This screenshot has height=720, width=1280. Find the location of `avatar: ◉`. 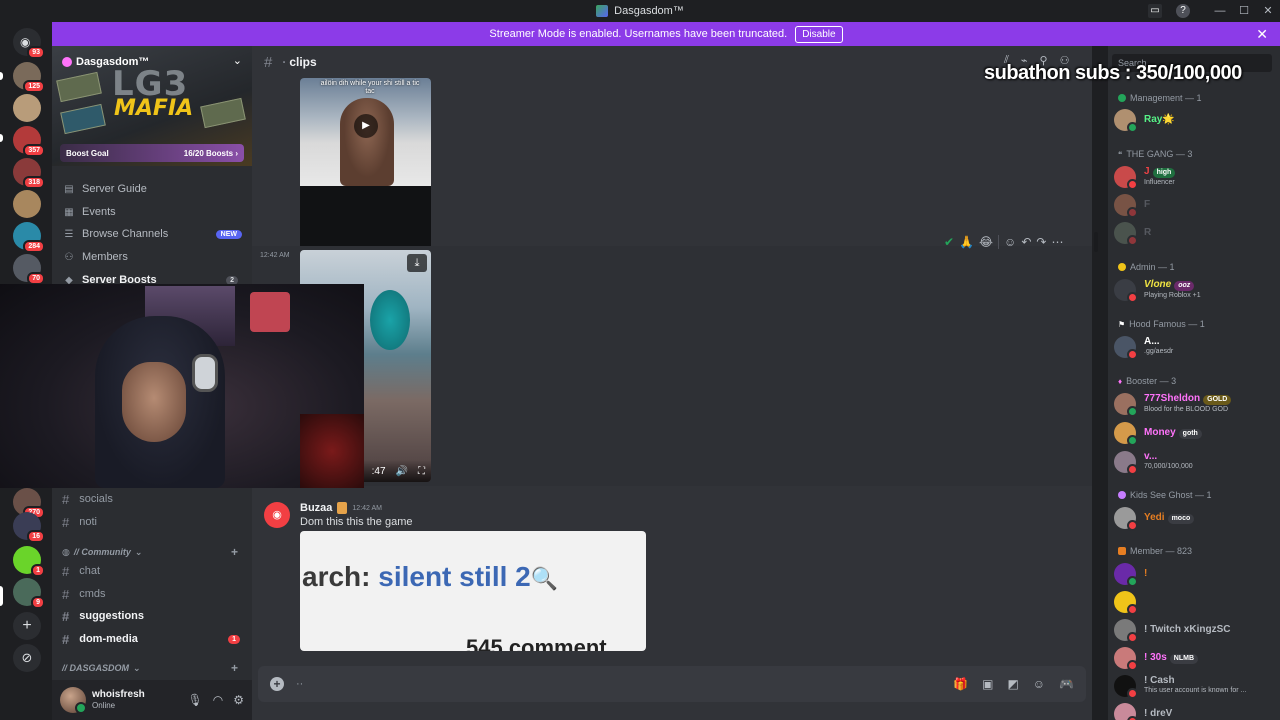

avatar: ◉ is located at coordinates (277, 515).